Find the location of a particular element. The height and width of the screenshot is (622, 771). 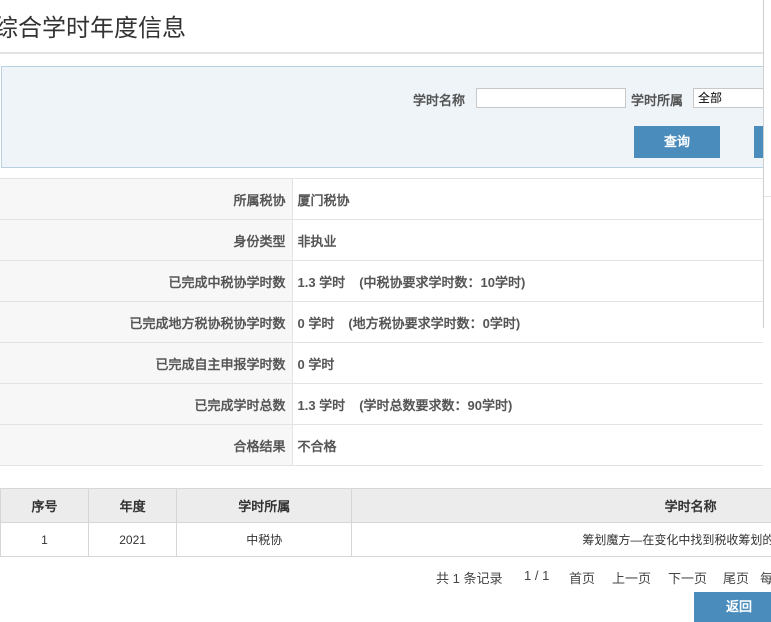

info-row: 已完成中税协学时数 1.3 学时(中税协要求学时数：10学时) is located at coordinates (381, 281).